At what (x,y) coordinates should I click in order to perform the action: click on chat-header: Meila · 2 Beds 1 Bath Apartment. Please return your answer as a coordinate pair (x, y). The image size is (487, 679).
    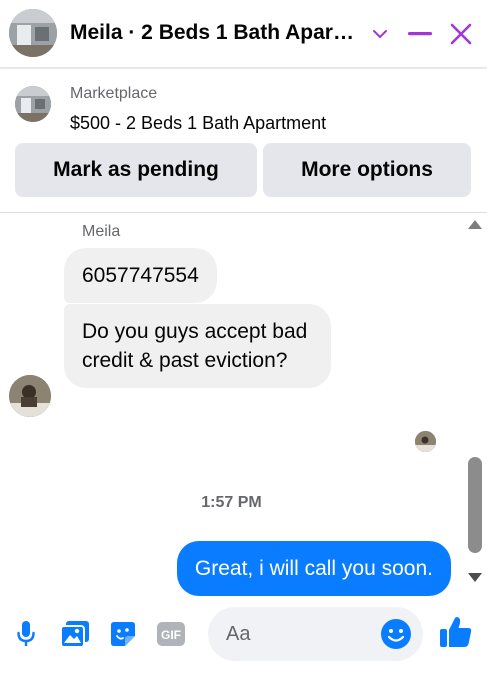
    Looking at the image, I should click on (243, 34).